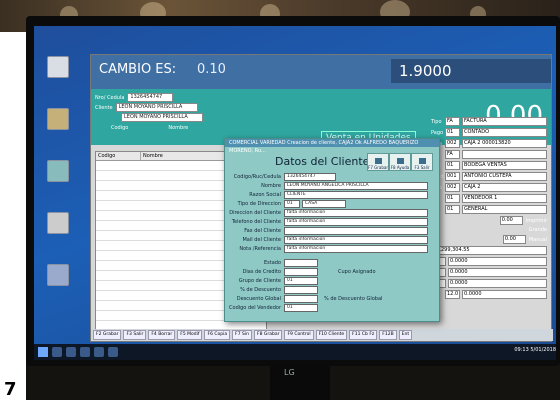 The height and width of the screenshot is (400, 560). I want to click on field-estado: Estado, so click(273, 263).